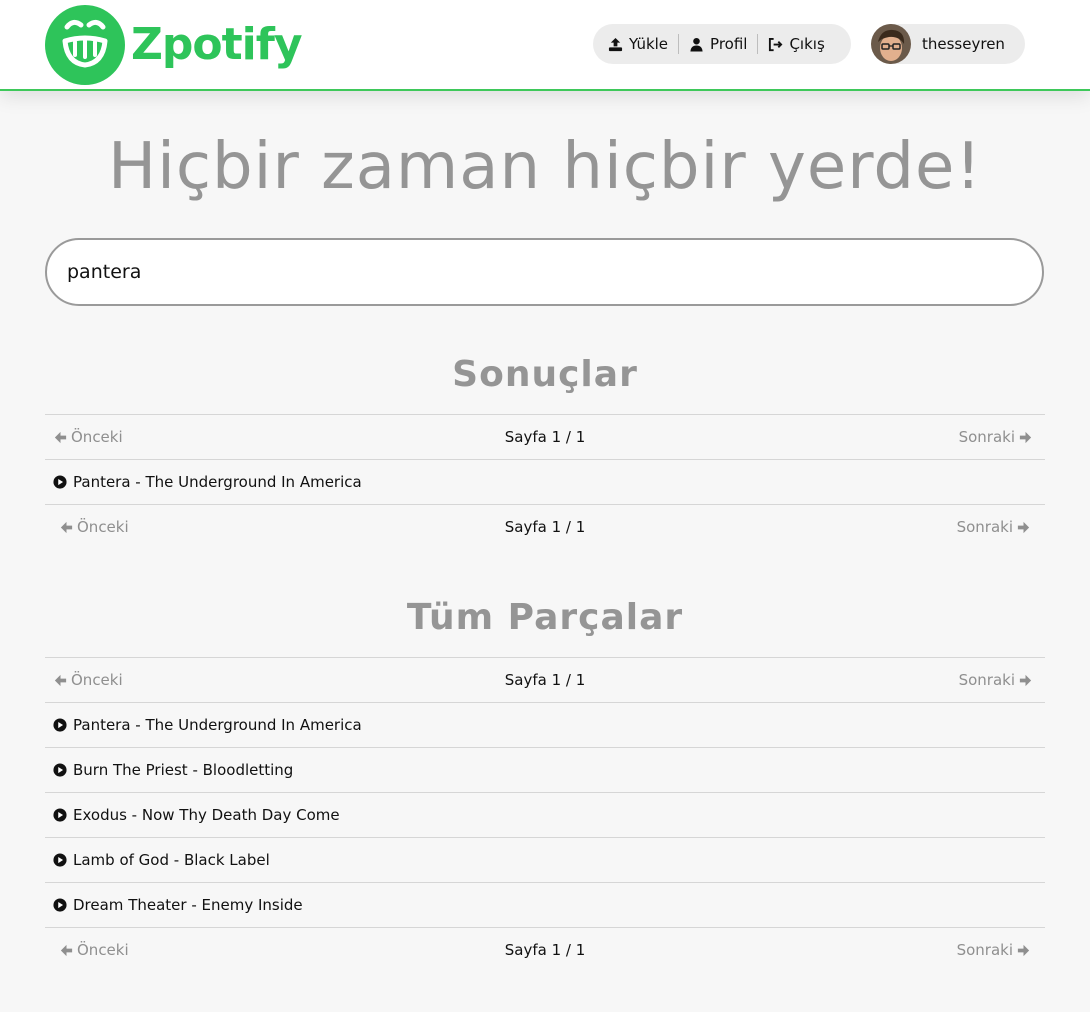 The image size is (1090, 1012). What do you see at coordinates (545, 374) in the screenshot?
I see `results-title: Sonuçlar` at bounding box center [545, 374].